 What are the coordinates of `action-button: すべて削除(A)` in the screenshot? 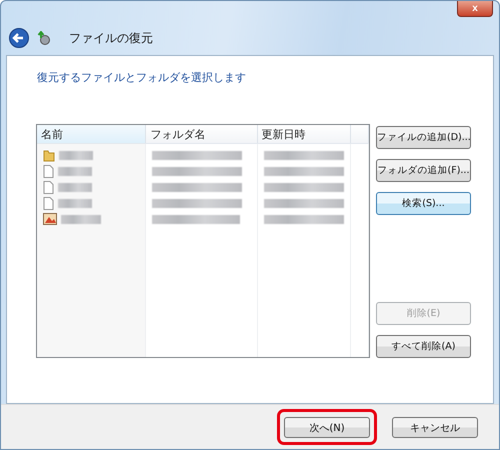 It's located at (423, 346).